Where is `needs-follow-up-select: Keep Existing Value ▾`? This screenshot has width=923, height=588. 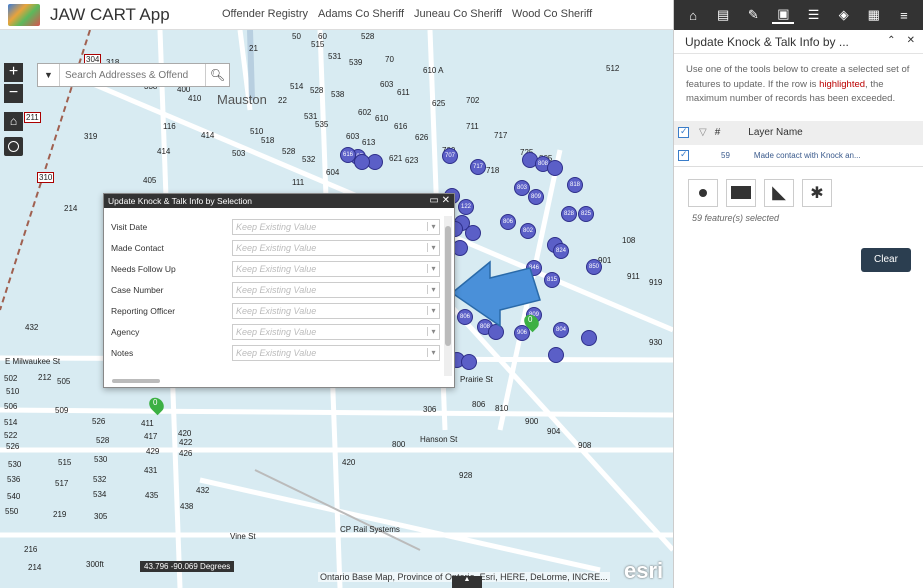
needs-follow-up-select: Keep Existing Value ▾ is located at coordinates (336, 268).